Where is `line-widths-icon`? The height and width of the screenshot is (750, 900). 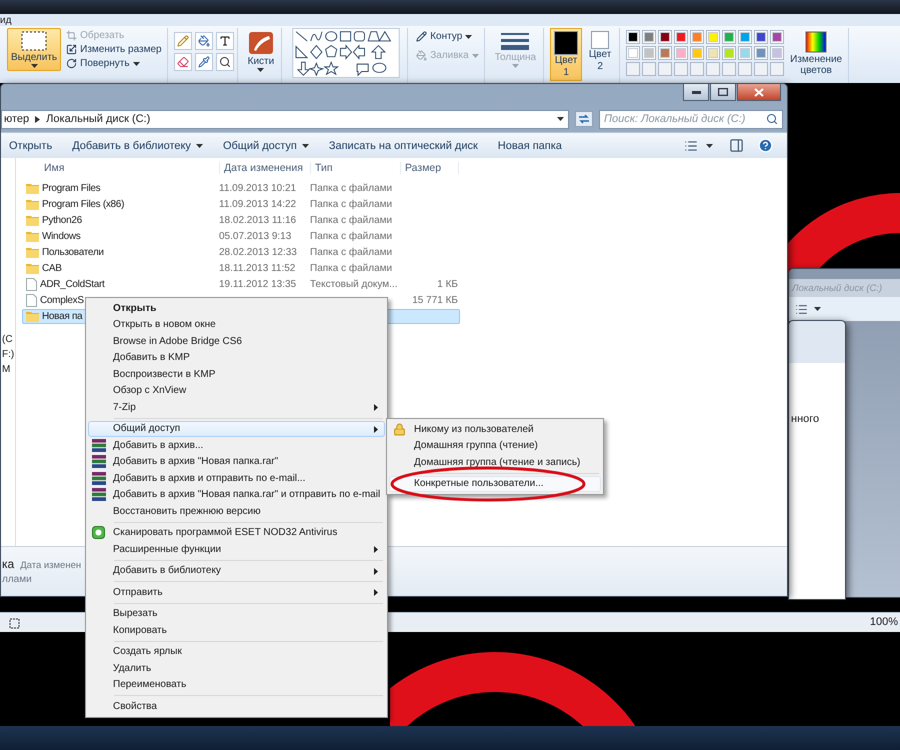
line-widths-icon is located at coordinates (515, 41).